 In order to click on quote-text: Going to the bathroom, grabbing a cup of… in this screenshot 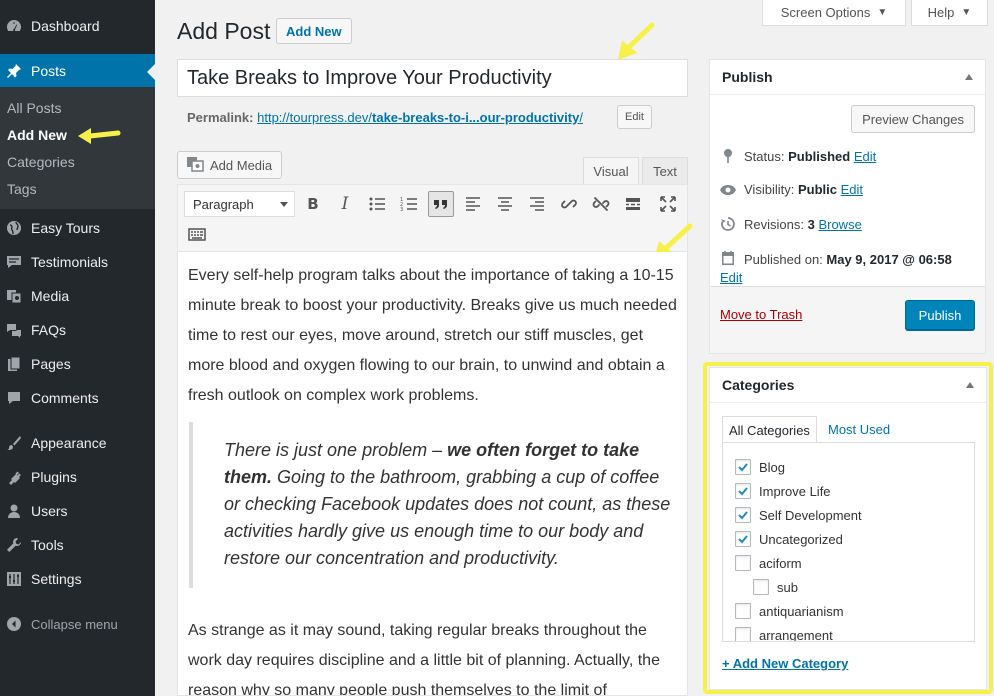, I will do `click(447, 517)`.